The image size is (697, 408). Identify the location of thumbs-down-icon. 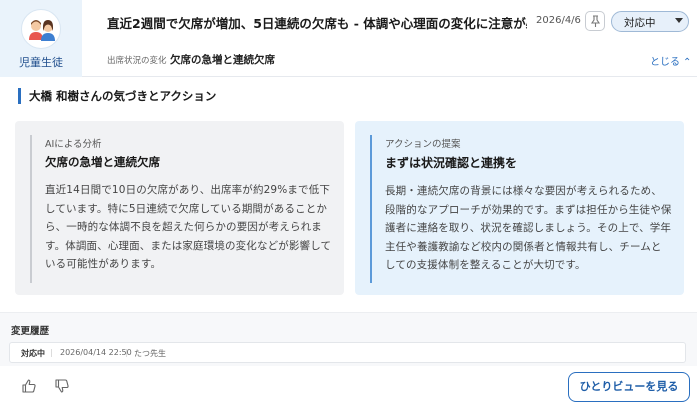
(62, 386).